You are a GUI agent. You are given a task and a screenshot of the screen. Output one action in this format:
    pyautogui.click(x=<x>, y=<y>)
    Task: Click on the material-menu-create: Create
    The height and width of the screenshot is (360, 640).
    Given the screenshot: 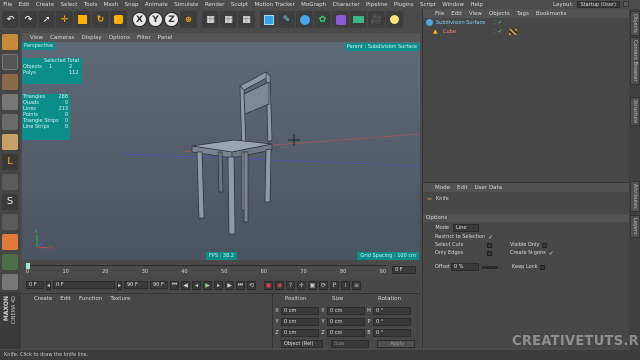 What is the action you would take?
    pyautogui.click(x=43, y=299)
    